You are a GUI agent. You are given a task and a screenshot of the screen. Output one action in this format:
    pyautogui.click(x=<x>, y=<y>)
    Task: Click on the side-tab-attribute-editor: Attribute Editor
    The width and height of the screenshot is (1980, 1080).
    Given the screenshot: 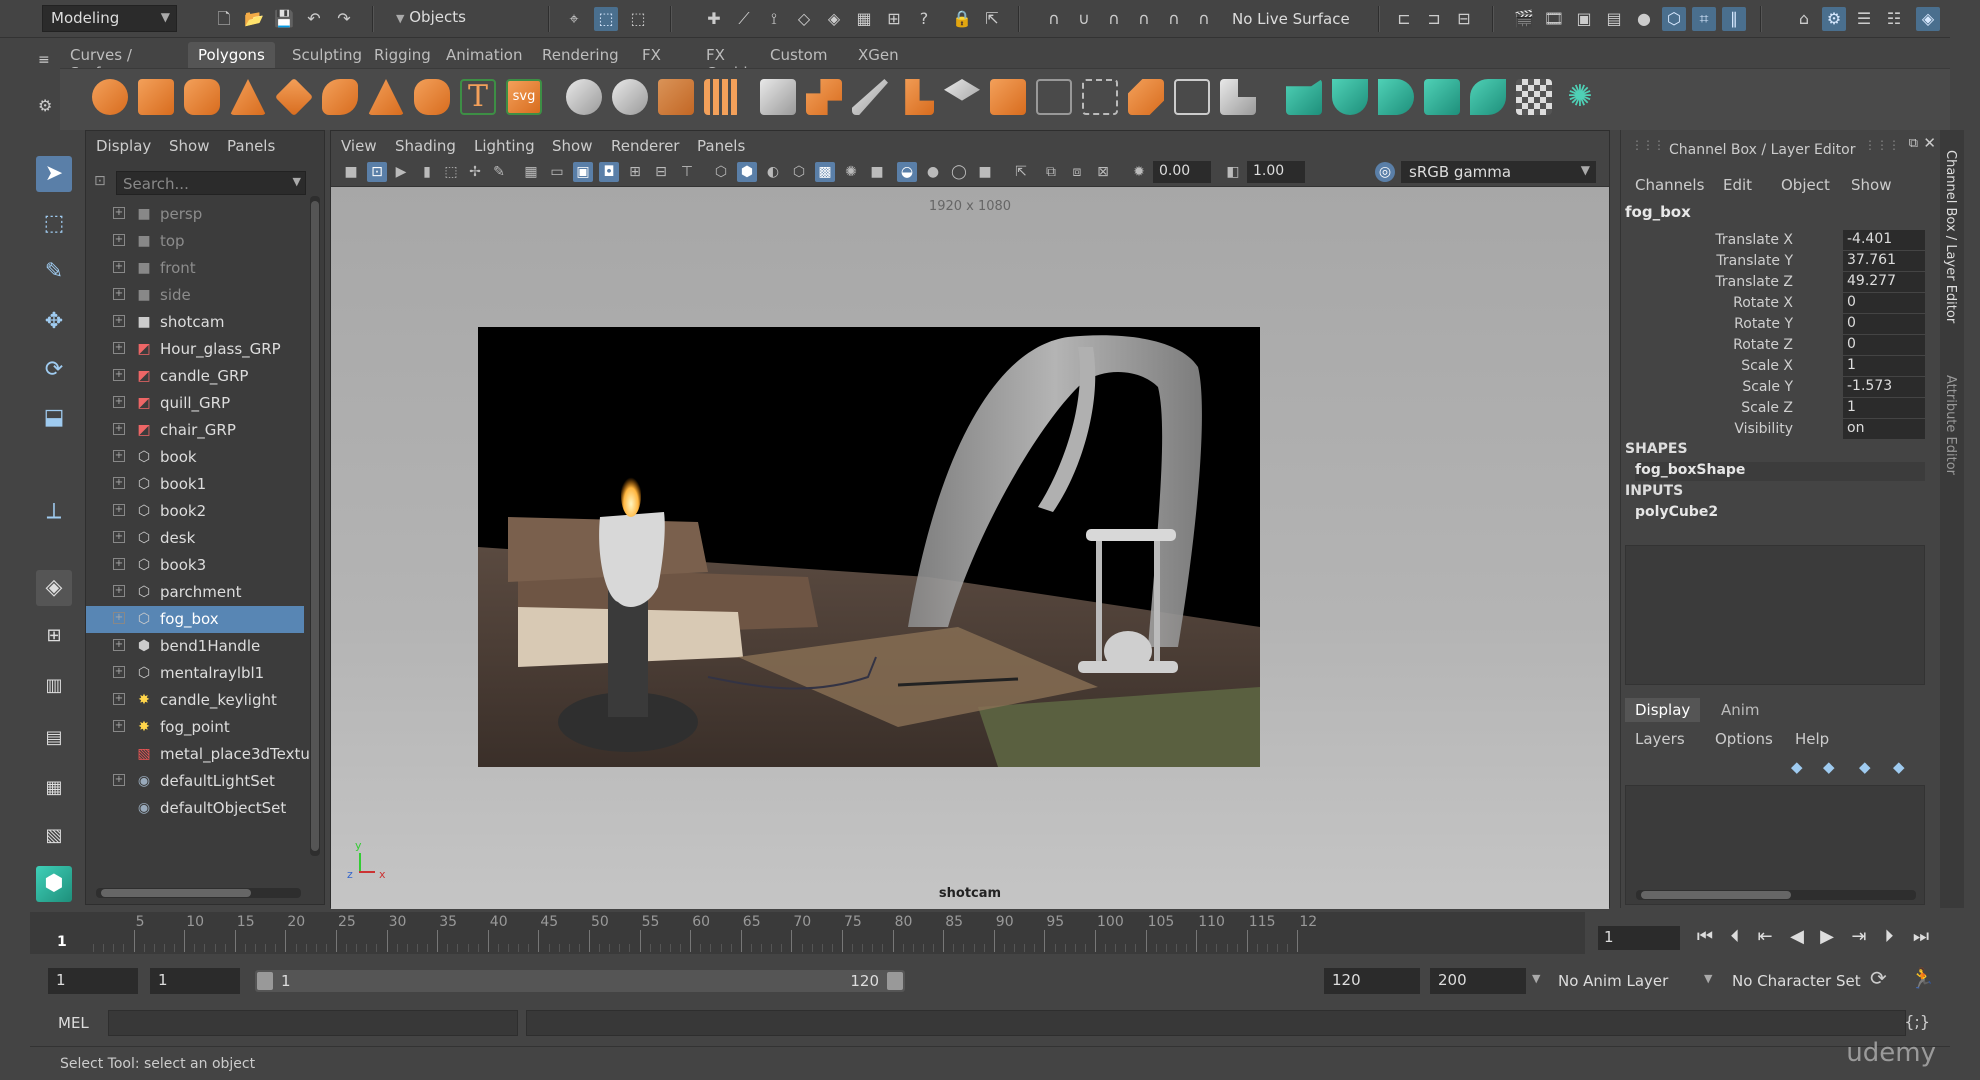 What is the action you would take?
    pyautogui.click(x=1950, y=425)
    